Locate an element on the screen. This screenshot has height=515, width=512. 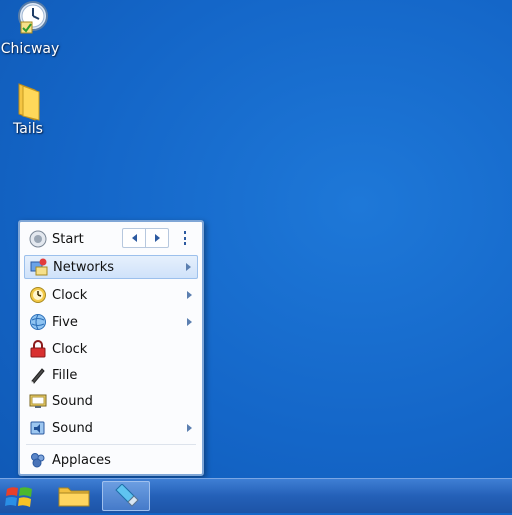
chevron-left-icon is located at coordinates (134, 238).